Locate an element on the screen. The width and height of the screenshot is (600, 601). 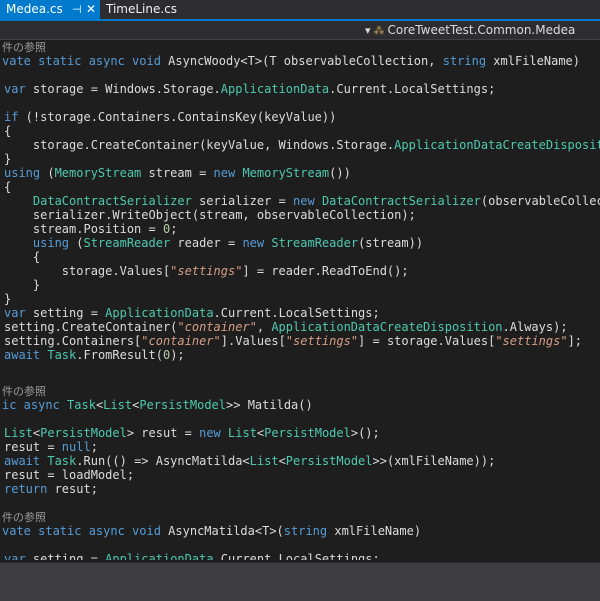
code-token: storage.Values[ is located at coordinates (87, 271).